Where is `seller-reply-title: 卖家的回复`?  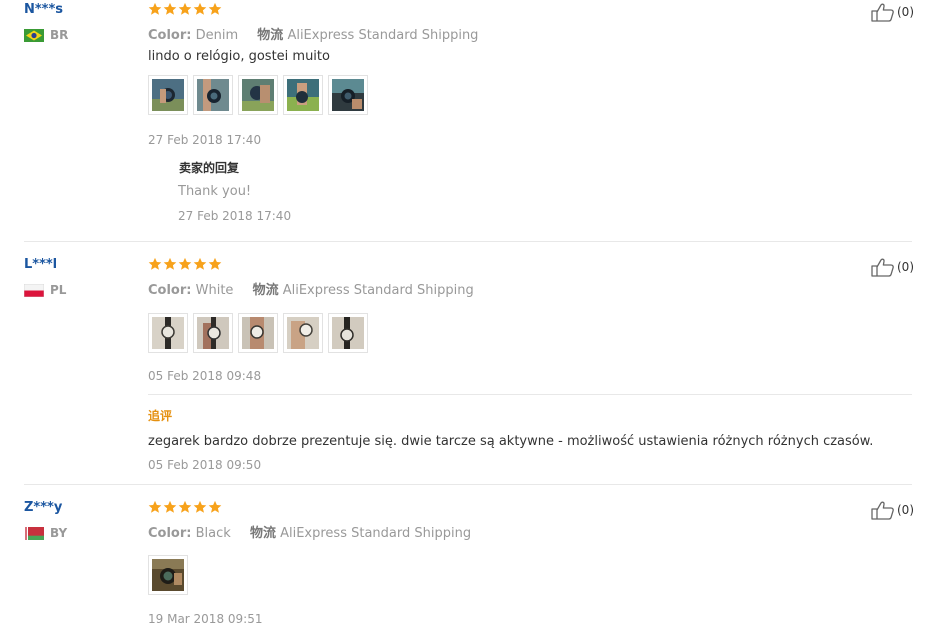
seller-reply-title: 卖家的回复 is located at coordinates (209, 168).